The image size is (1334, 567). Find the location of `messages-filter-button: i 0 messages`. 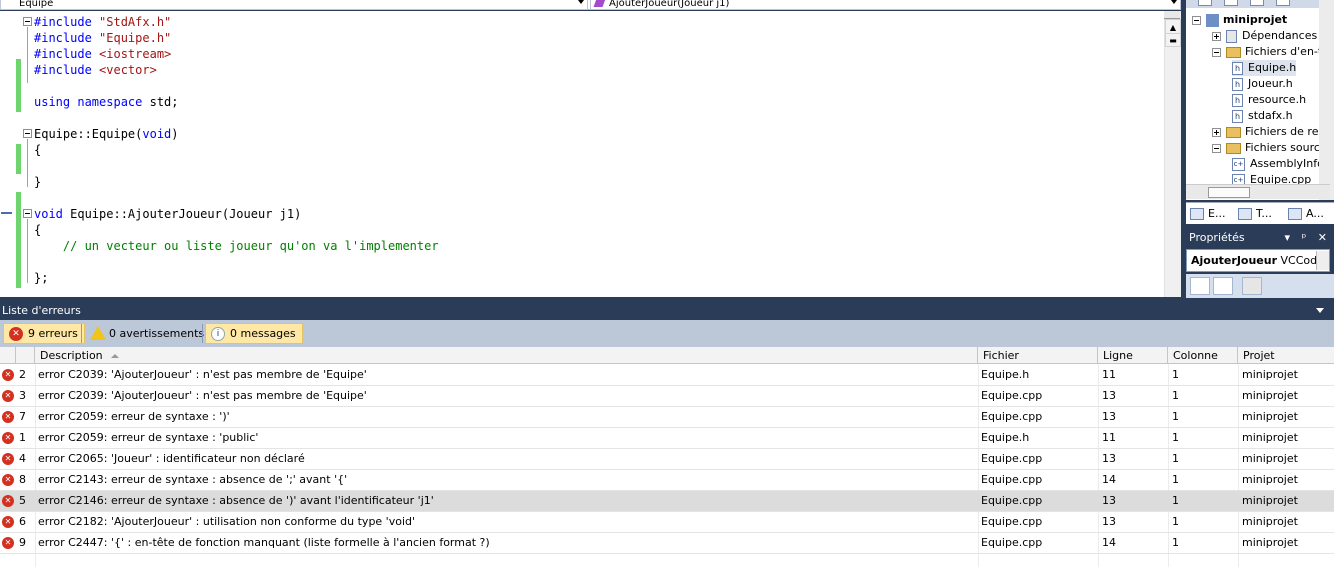

messages-filter-button: i 0 messages is located at coordinates (254, 333).